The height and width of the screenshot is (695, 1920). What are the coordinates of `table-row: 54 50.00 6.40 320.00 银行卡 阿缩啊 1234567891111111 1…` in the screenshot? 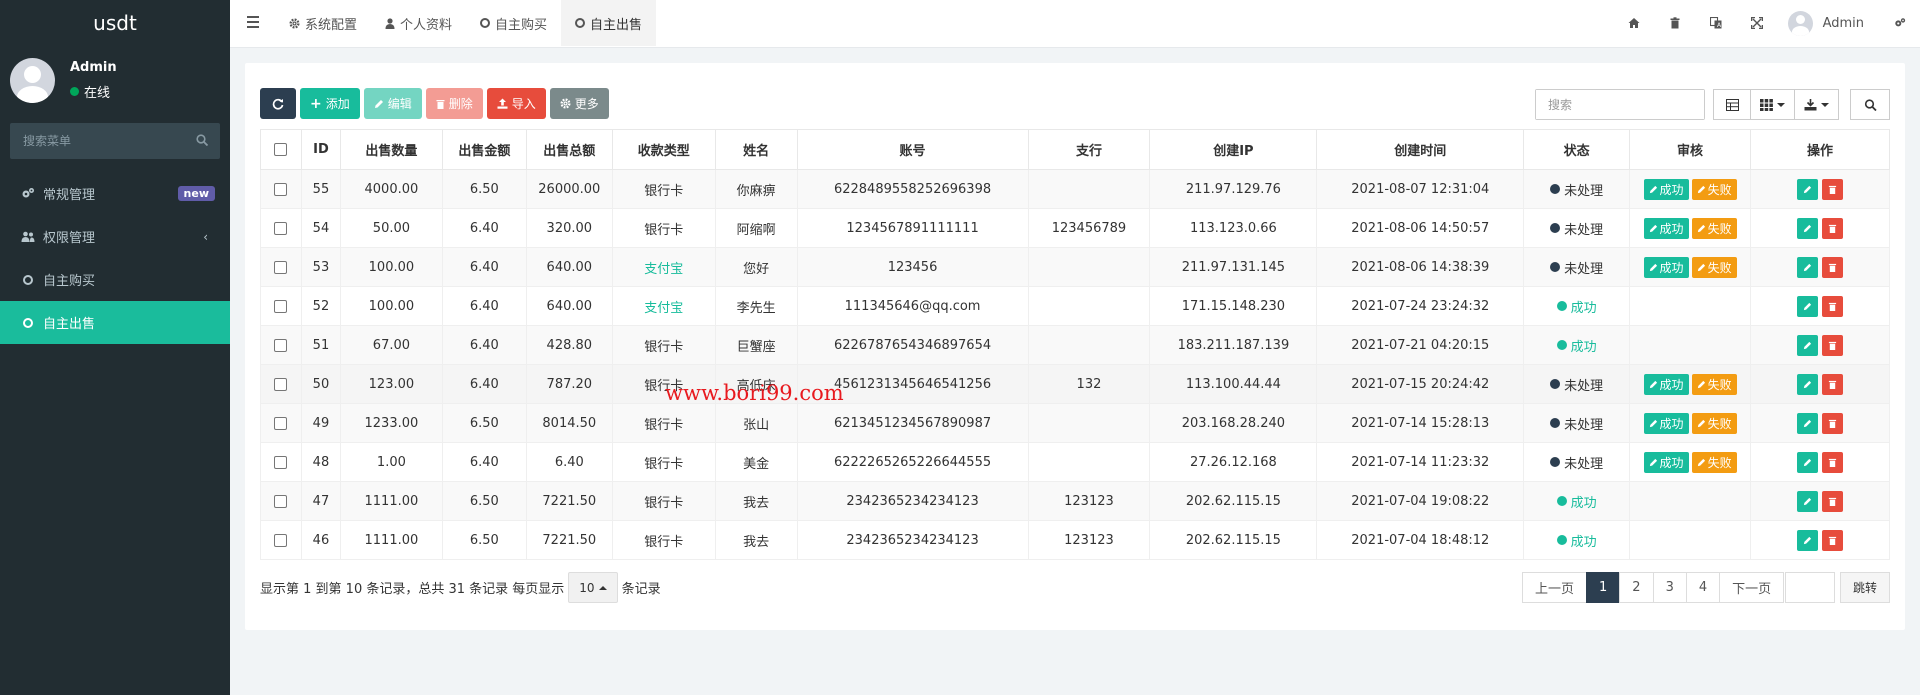 It's located at (1075, 228).